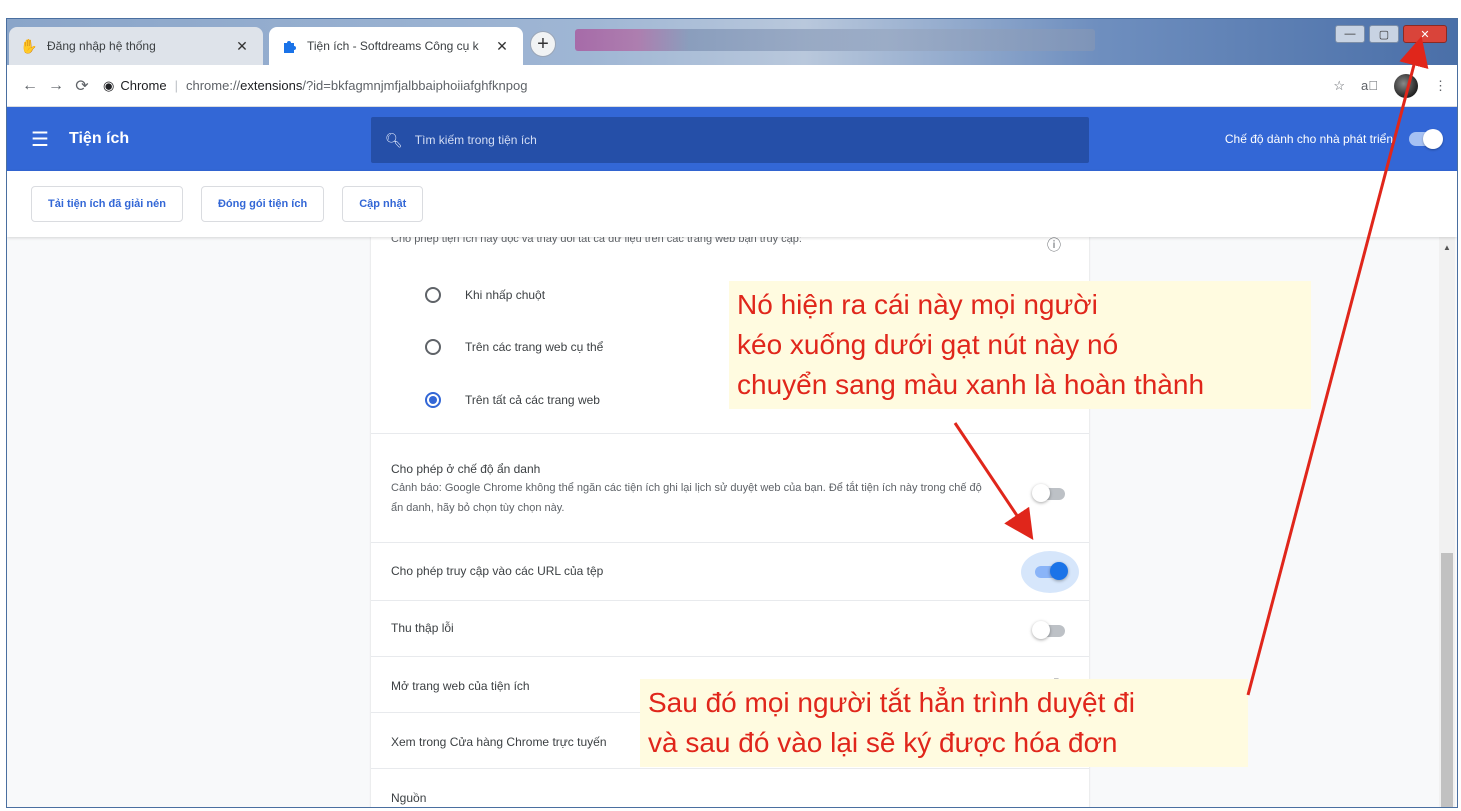 This screenshot has height=811, width=1461. What do you see at coordinates (289, 46) in the screenshot?
I see `puzzle-icon` at bounding box center [289, 46].